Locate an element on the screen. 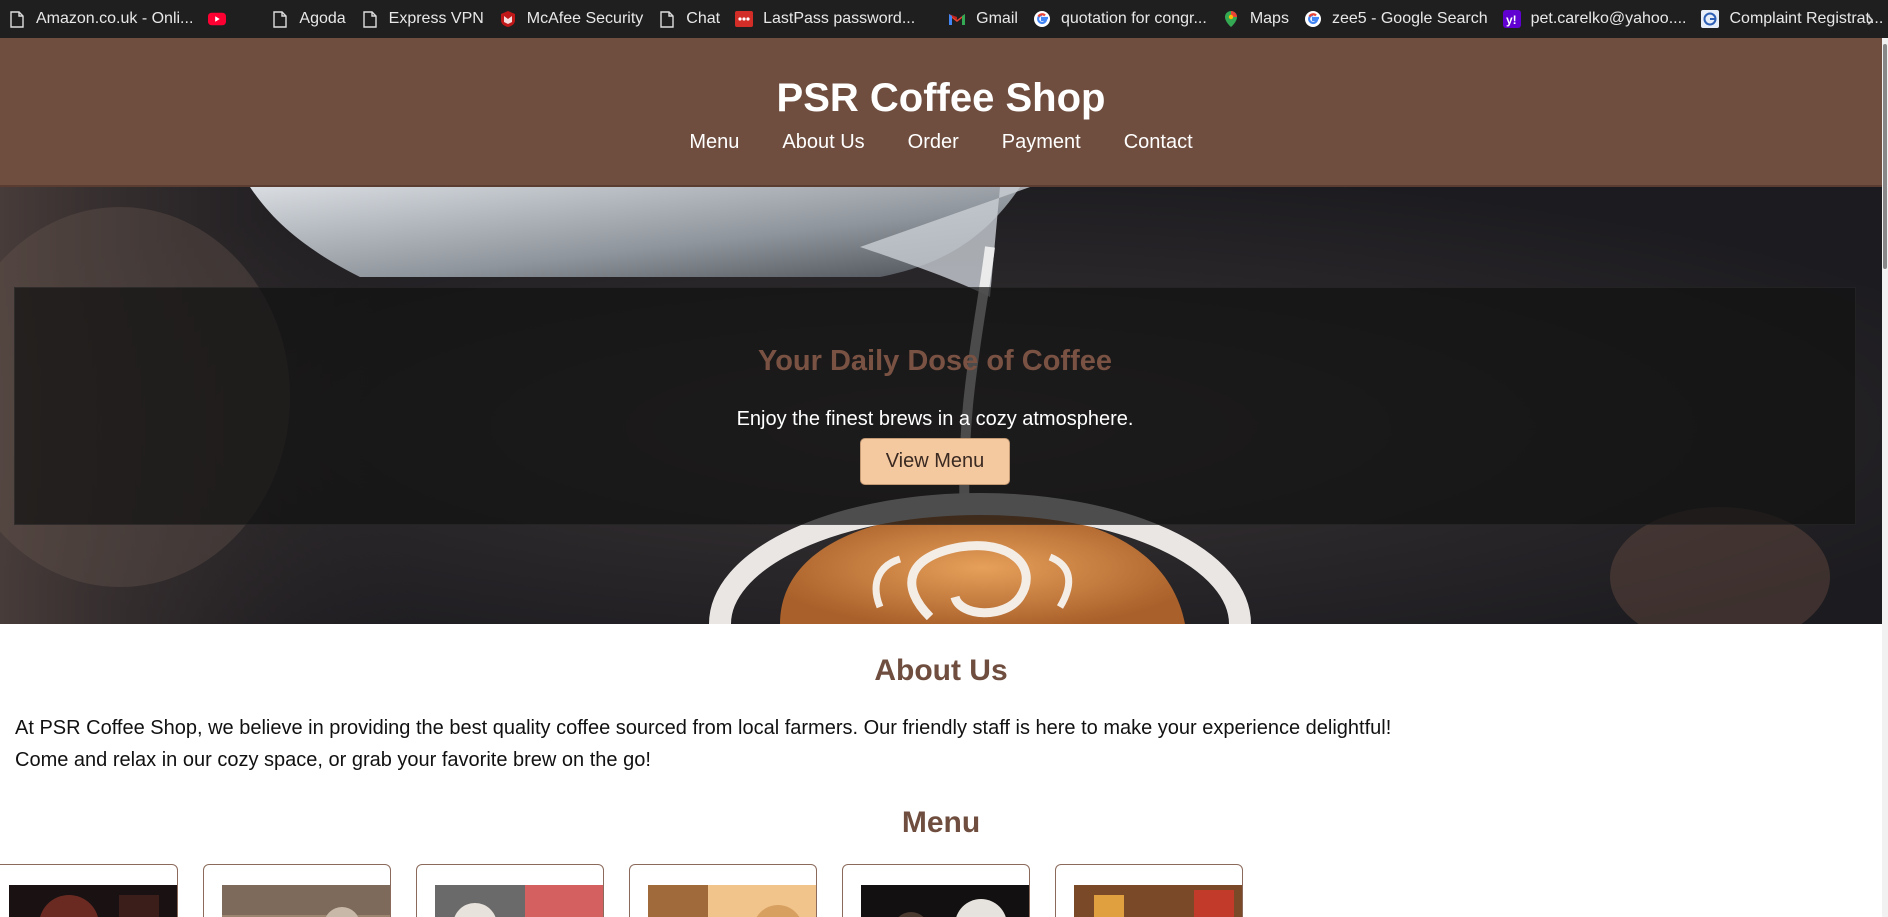 The image size is (1888, 917). bookmark-chat: Chat is located at coordinates (690, 19).